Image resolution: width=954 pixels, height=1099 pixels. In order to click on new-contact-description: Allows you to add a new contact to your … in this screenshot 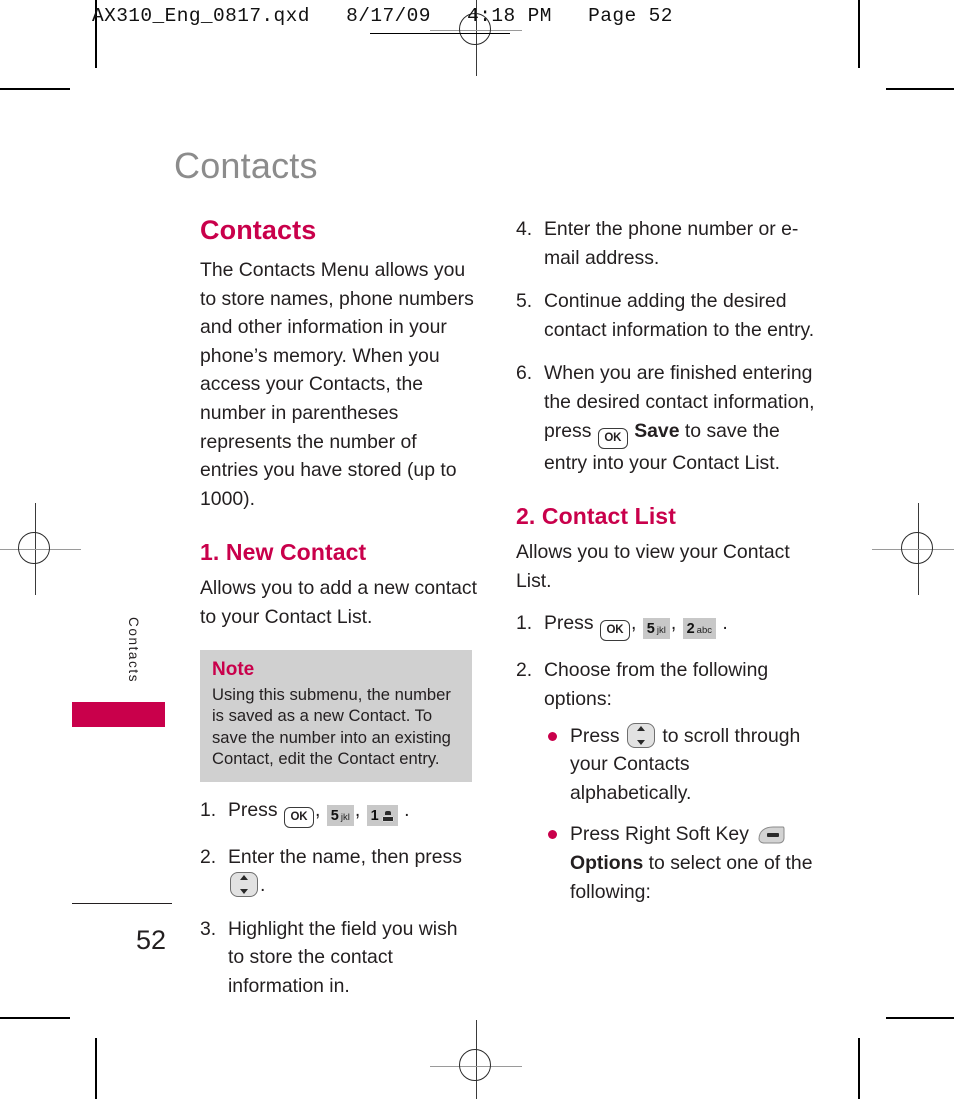, I will do `click(339, 602)`.